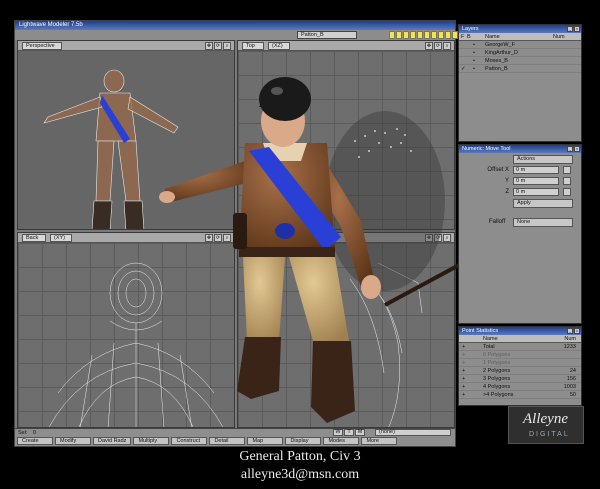 This screenshot has height=489, width=600. I want to click on layer-row: • GeorgeW_F, so click(520, 45).